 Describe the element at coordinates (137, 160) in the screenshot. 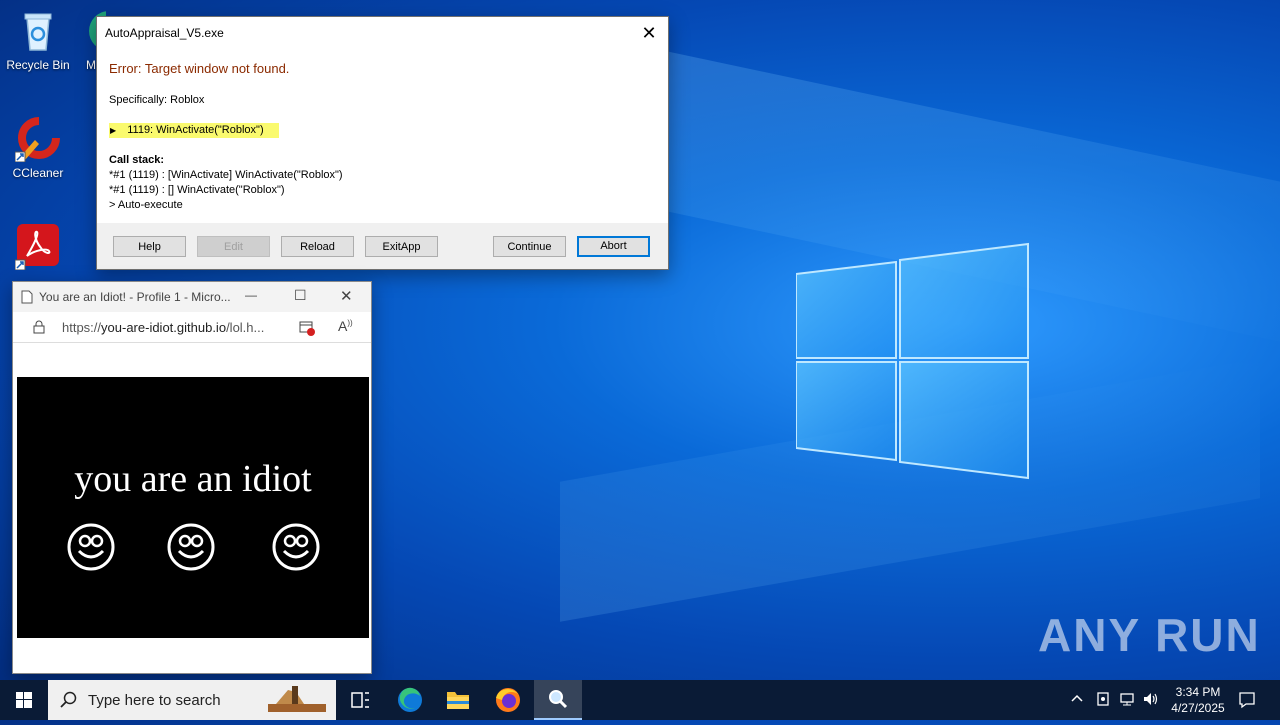

I see `callstack-heading: Call stack:` at that location.